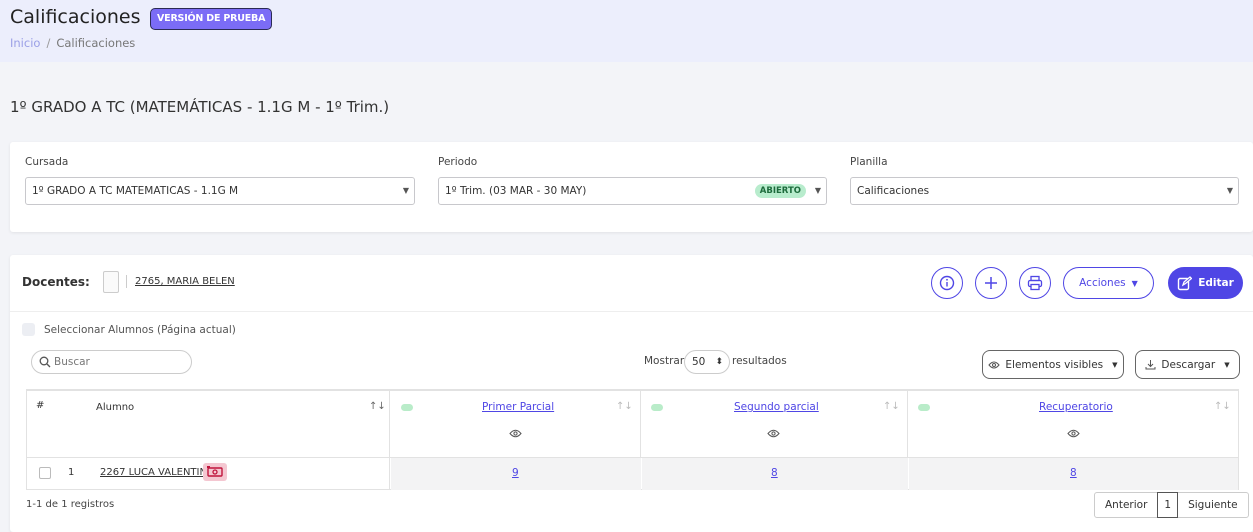 The height and width of the screenshot is (532, 1253). I want to click on grade-primer-parcial: 9, so click(515, 473).